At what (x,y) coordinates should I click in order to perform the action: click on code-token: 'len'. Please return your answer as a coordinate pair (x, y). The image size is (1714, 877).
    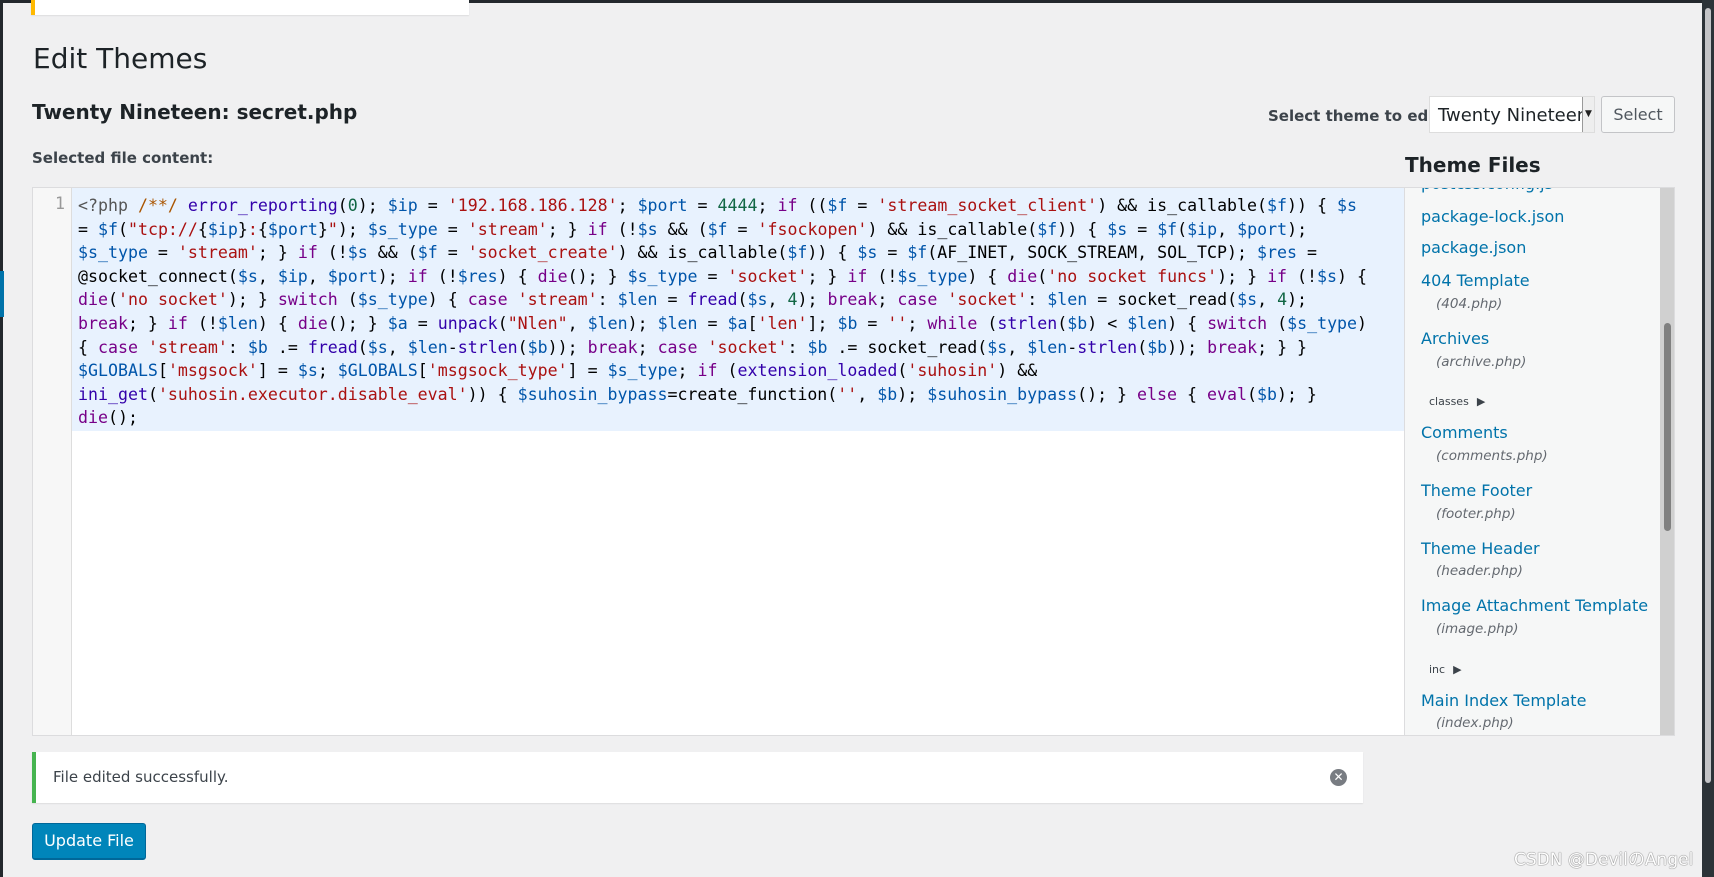
    Looking at the image, I should click on (782, 323).